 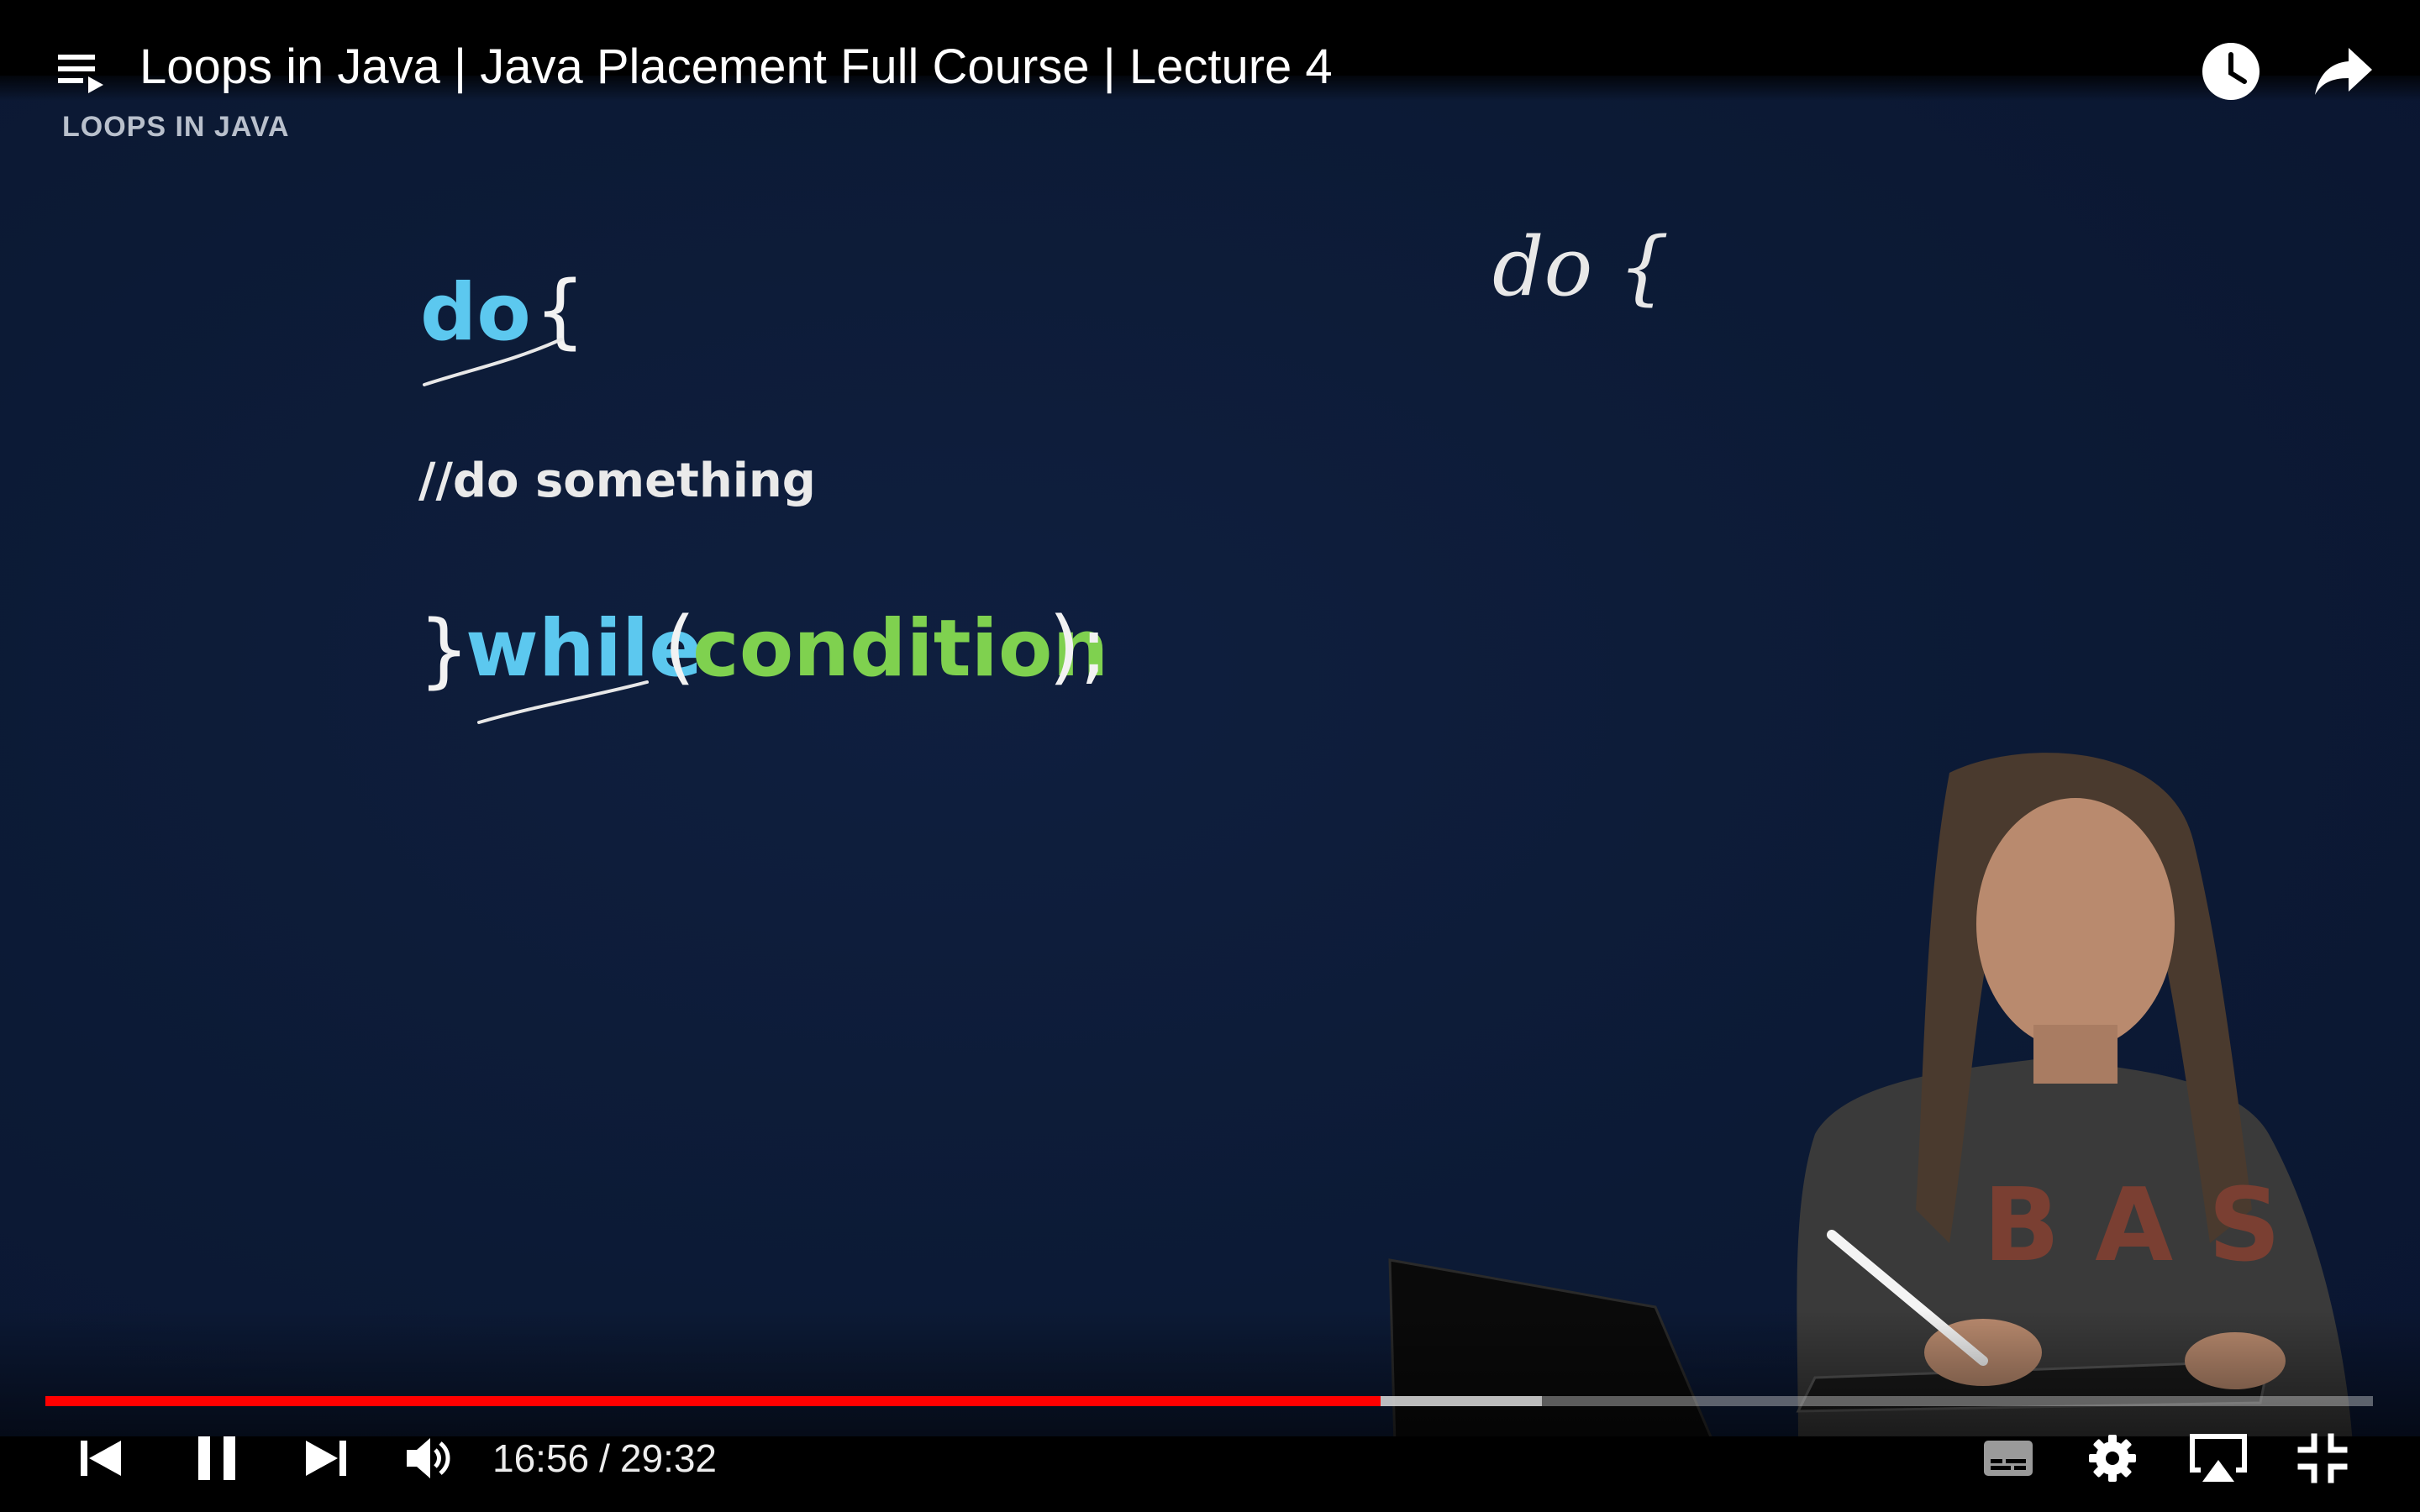 I want to click on captions-button, so click(x=2008, y=1458).